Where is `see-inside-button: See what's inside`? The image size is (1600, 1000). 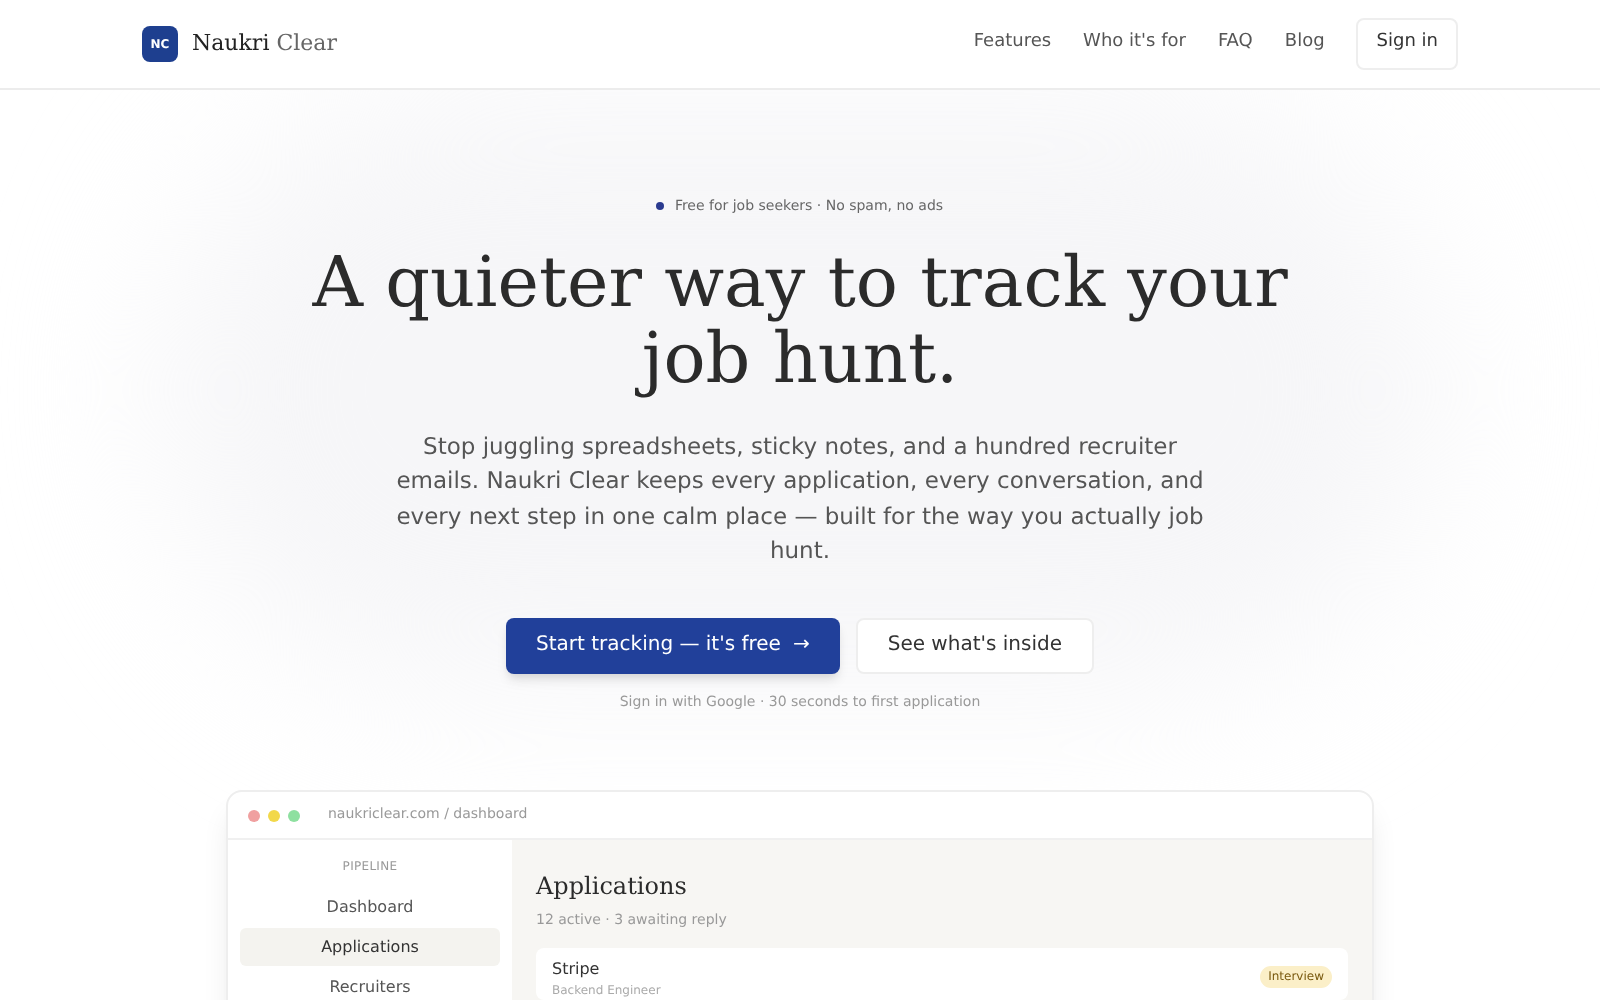
see-inside-button: See what's inside is located at coordinates (974, 645).